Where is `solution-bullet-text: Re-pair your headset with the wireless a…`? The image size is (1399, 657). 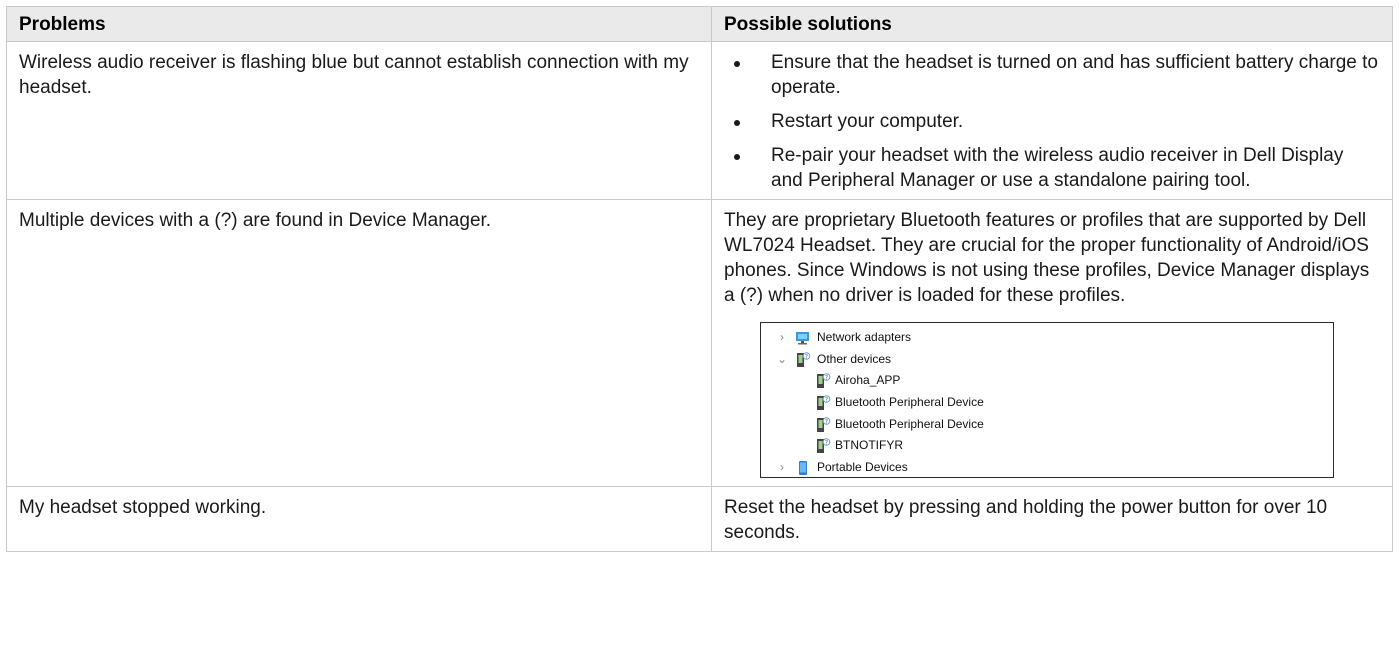 solution-bullet-text: Re-pair your headset with the wireless a… is located at coordinates (1057, 168).